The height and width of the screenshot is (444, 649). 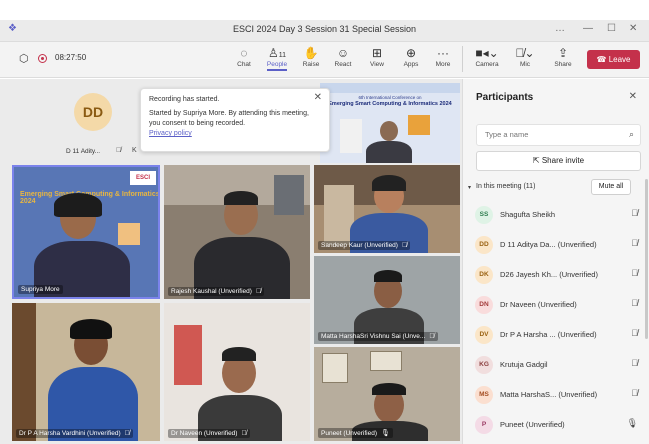 I want to click on video-tile-naveen: Dr Naveen (Unverified) 🎙̸, so click(x=237, y=372).